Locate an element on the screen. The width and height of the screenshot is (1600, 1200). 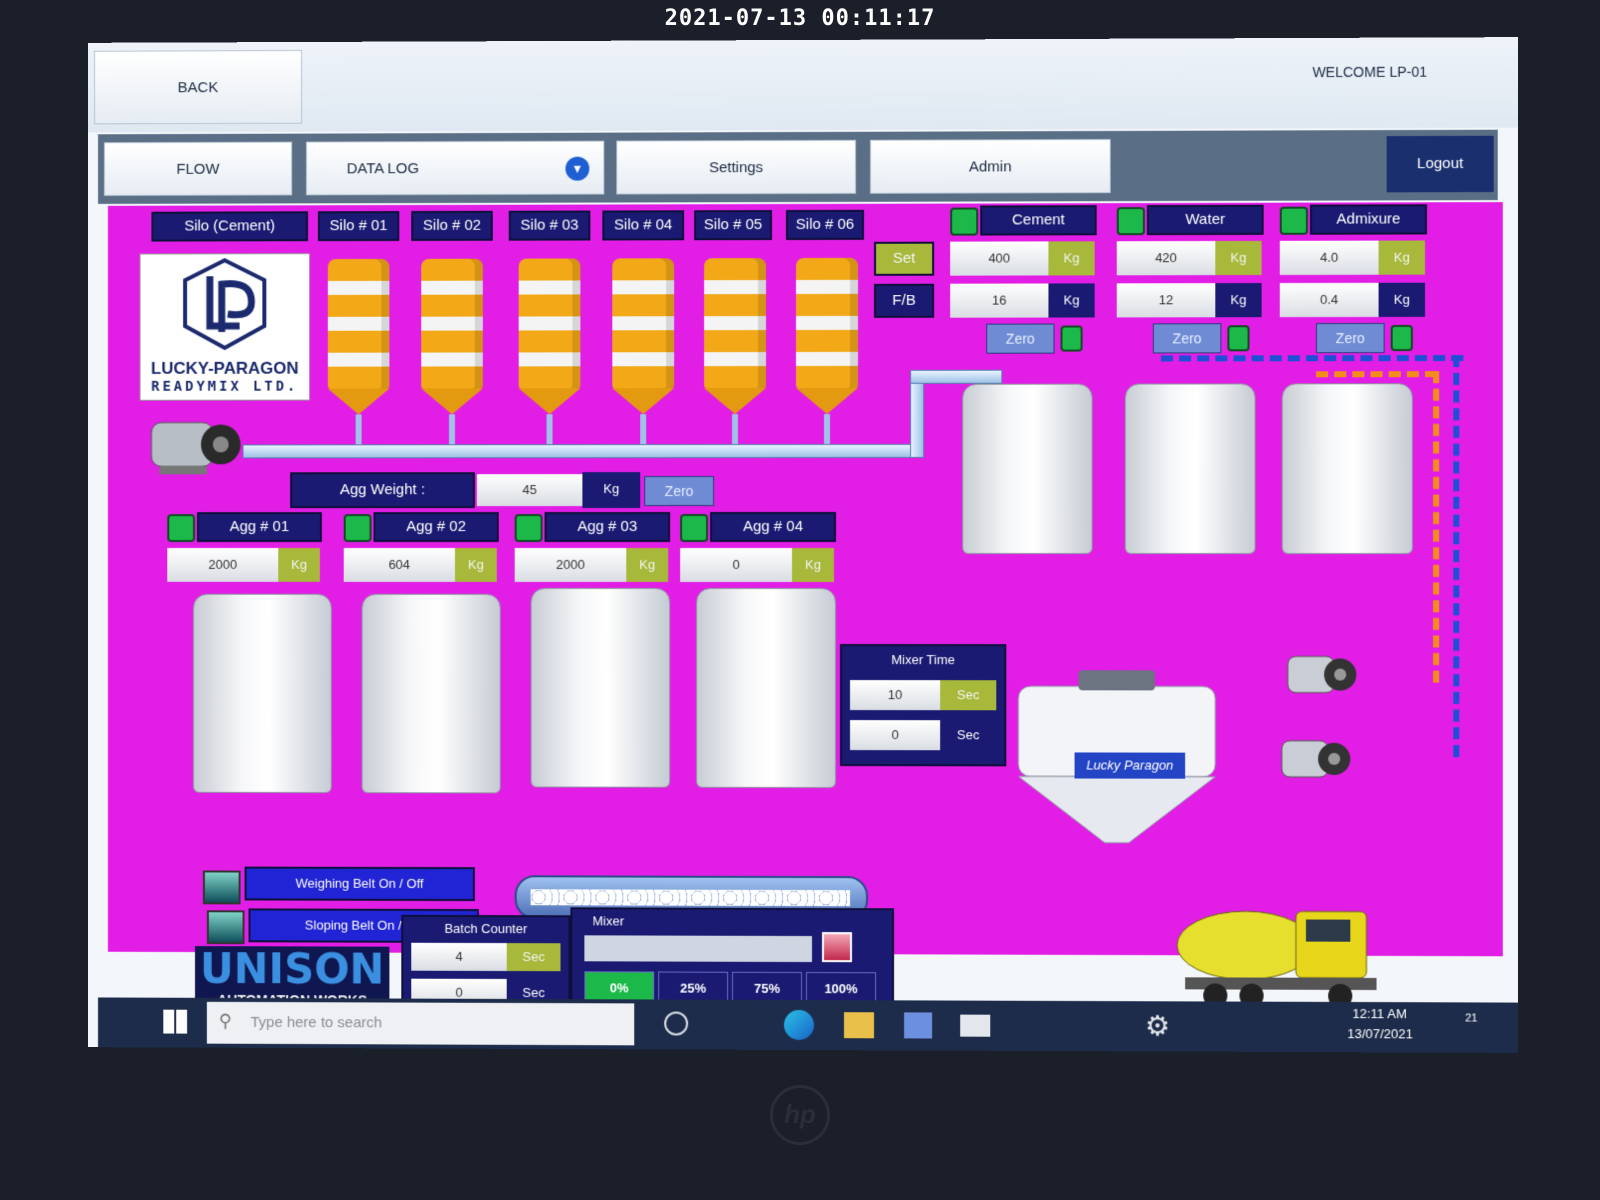
taskbar-time: 12:11 AM is located at coordinates (1379, 1014).